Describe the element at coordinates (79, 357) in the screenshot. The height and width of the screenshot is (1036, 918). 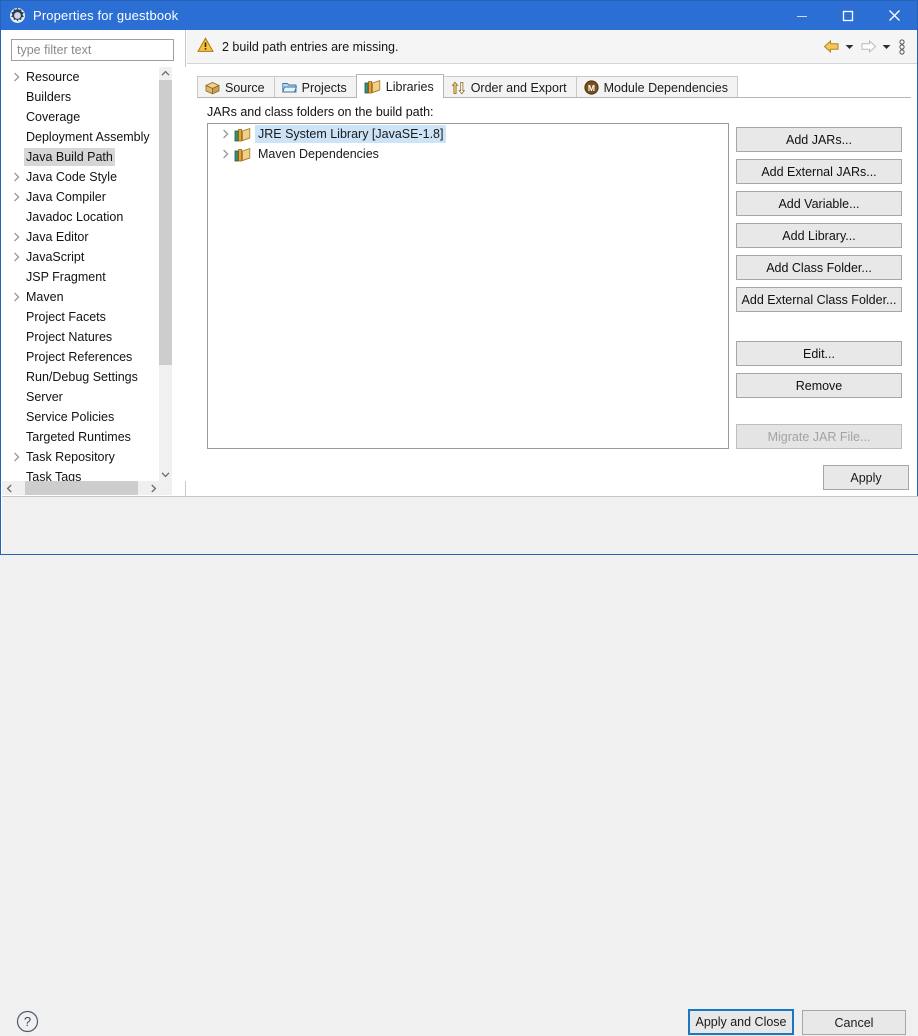
I see `sidebar-item-label: Project References` at that location.